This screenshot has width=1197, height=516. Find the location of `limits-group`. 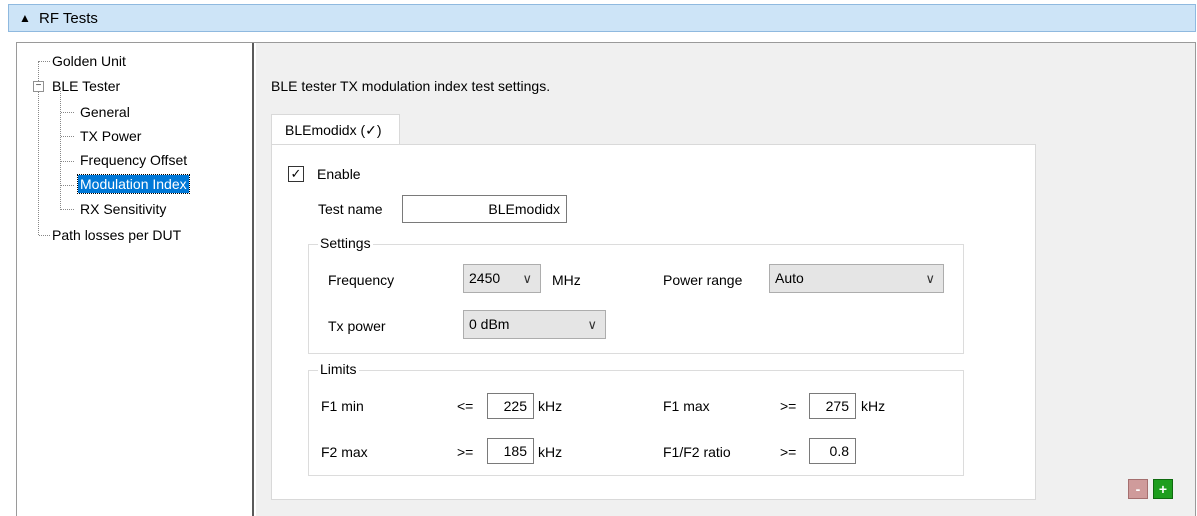

limits-group is located at coordinates (636, 423).